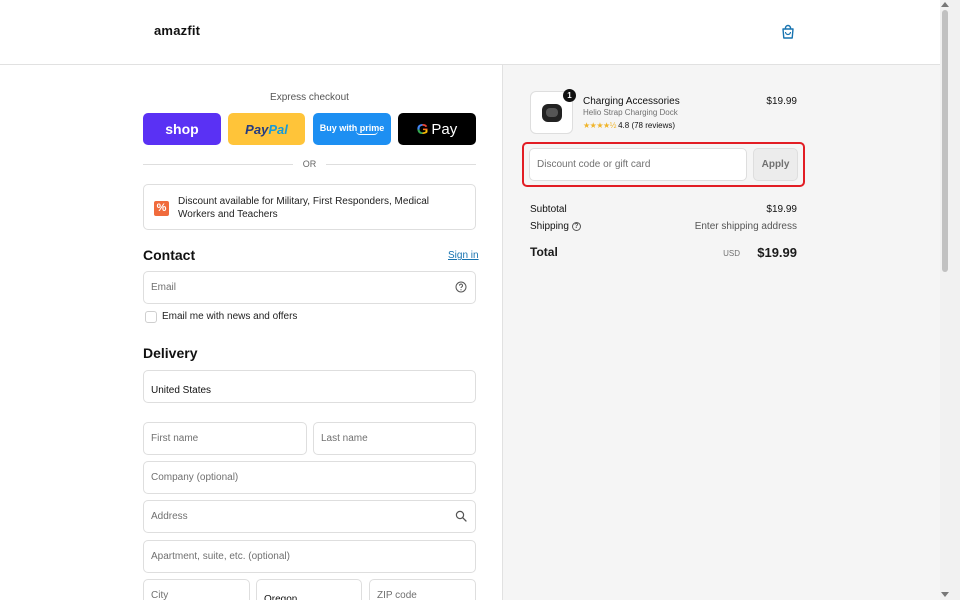 Image resolution: width=960 pixels, height=600 pixels. What do you see at coordinates (196, 589) in the screenshot?
I see `city-field: City` at bounding box center [196, 589].